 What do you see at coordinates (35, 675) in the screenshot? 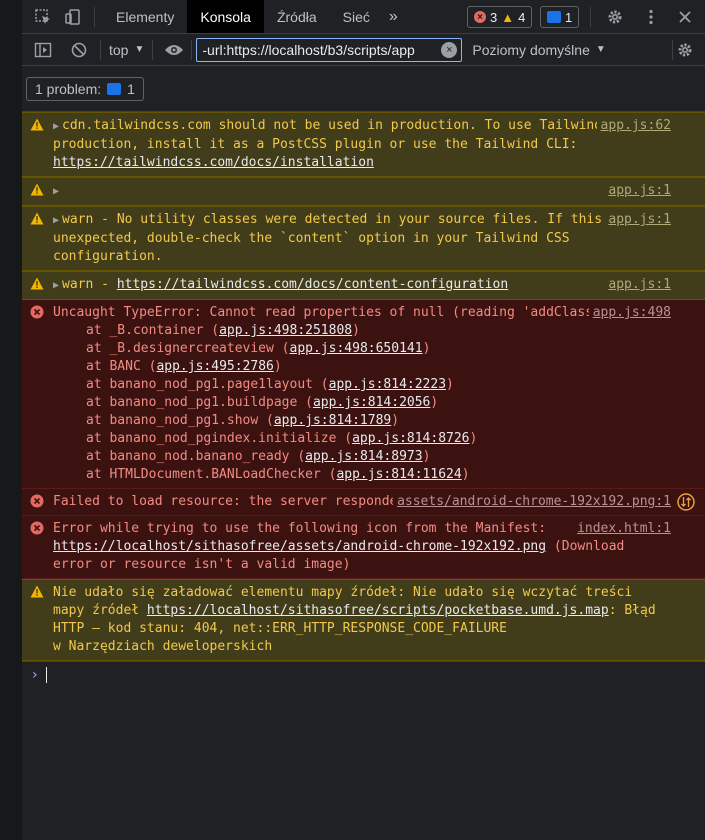
I see `prompt-chevron-icon: ›` at bounding box center [35, 675].